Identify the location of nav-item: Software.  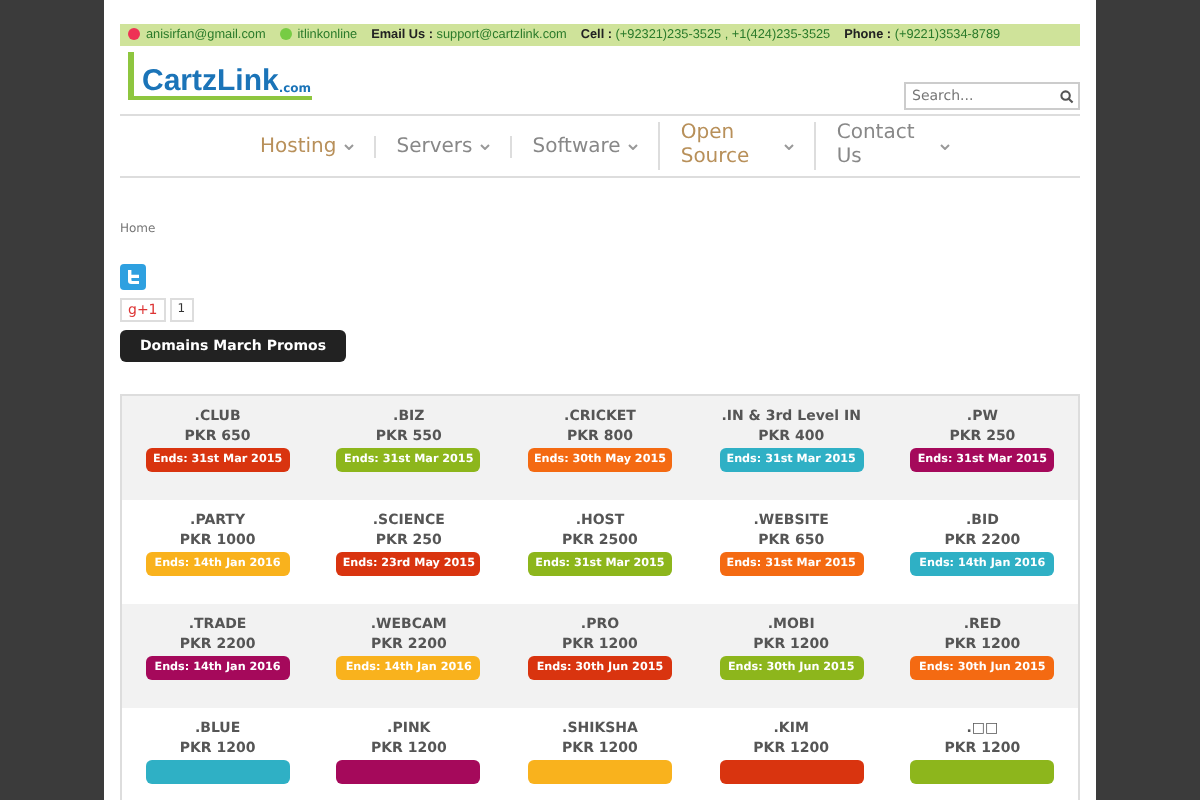
(584, 146).